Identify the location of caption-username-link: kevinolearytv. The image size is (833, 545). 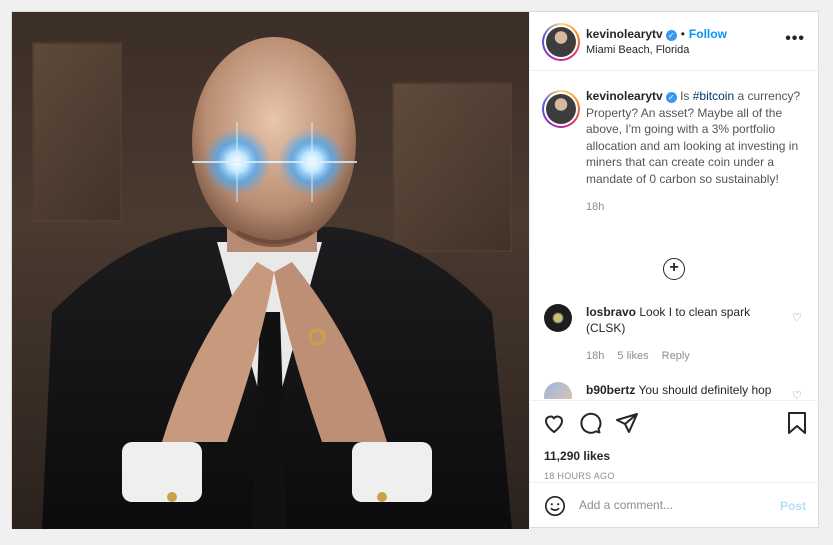
(624, 96).